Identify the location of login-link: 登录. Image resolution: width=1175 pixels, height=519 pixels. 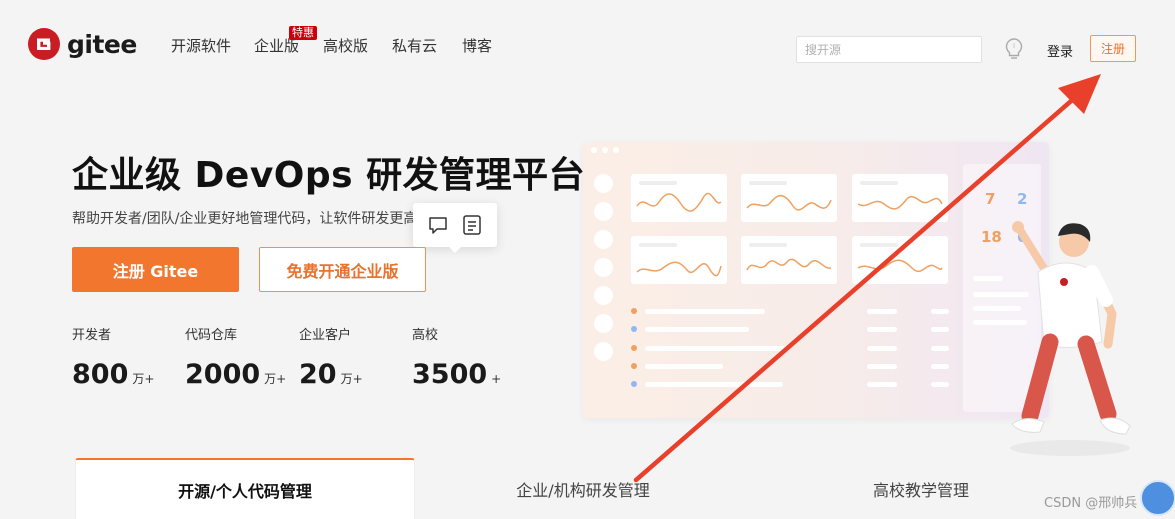
(1060, 50).